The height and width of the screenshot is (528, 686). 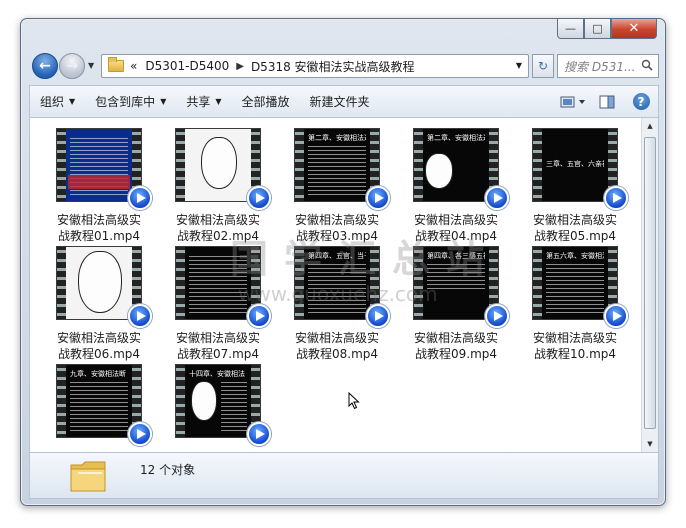 I want to click on file-name: 安徽相法高级实 战教程01.mp4, so click(x=98, y=228).